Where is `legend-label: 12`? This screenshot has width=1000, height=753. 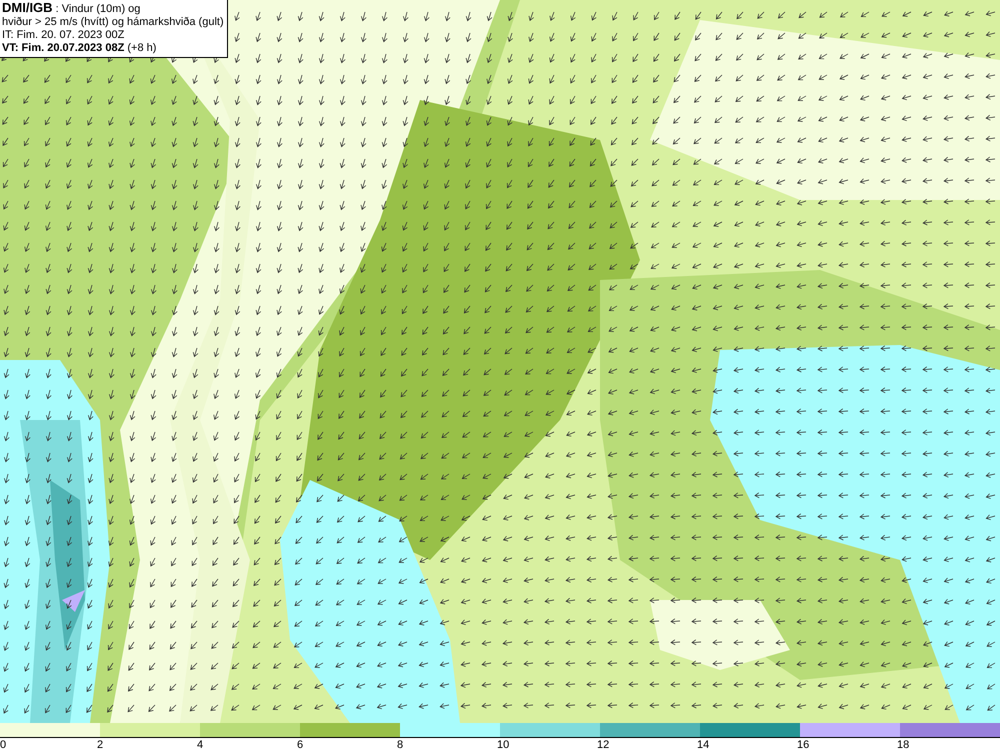
legend-label: 12 is located at coordinates (603, 745).